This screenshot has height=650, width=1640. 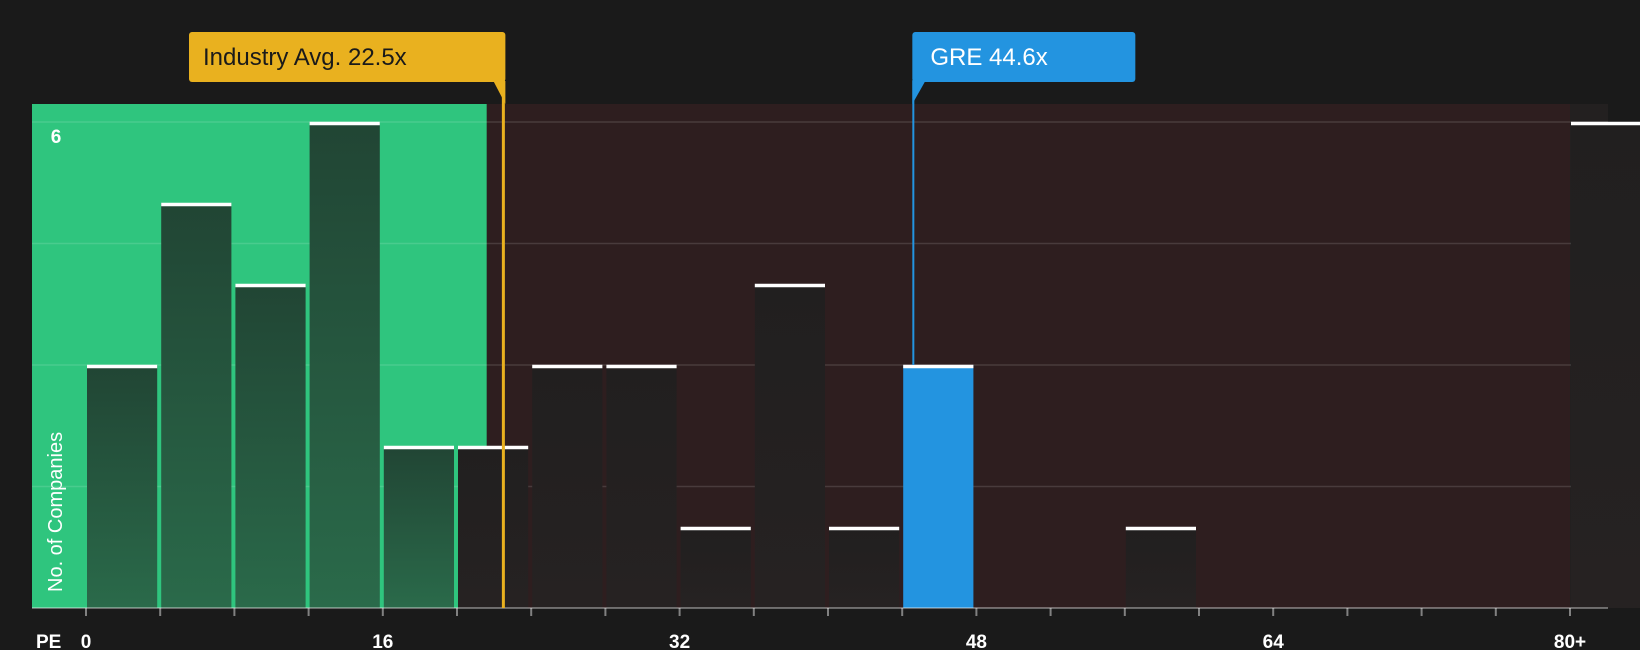 What do you see at coordinates (56, 137) in the screenshot?
I see `y-tick-label: 6` at bounding box center [56, 137].